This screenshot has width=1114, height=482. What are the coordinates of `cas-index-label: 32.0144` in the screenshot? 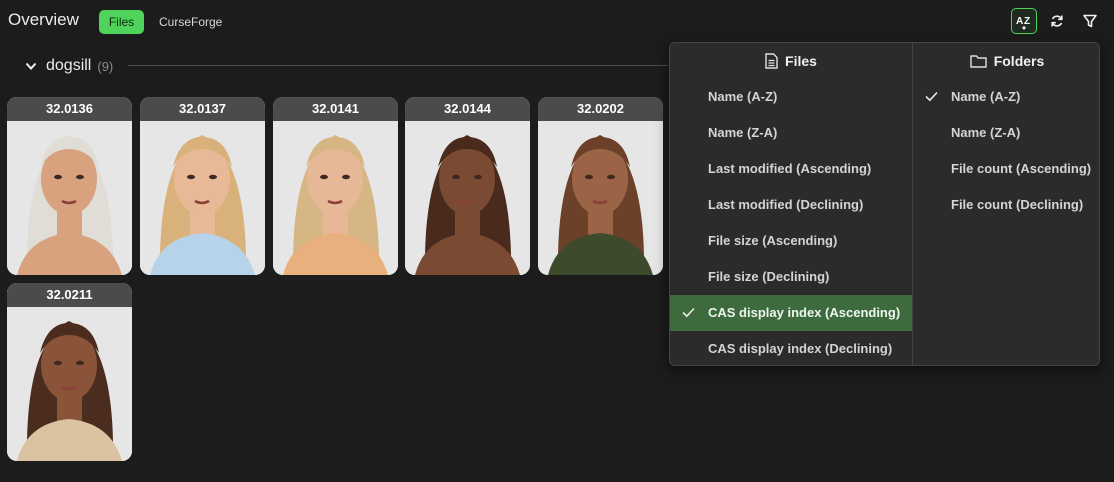 It's located at (467, 109).